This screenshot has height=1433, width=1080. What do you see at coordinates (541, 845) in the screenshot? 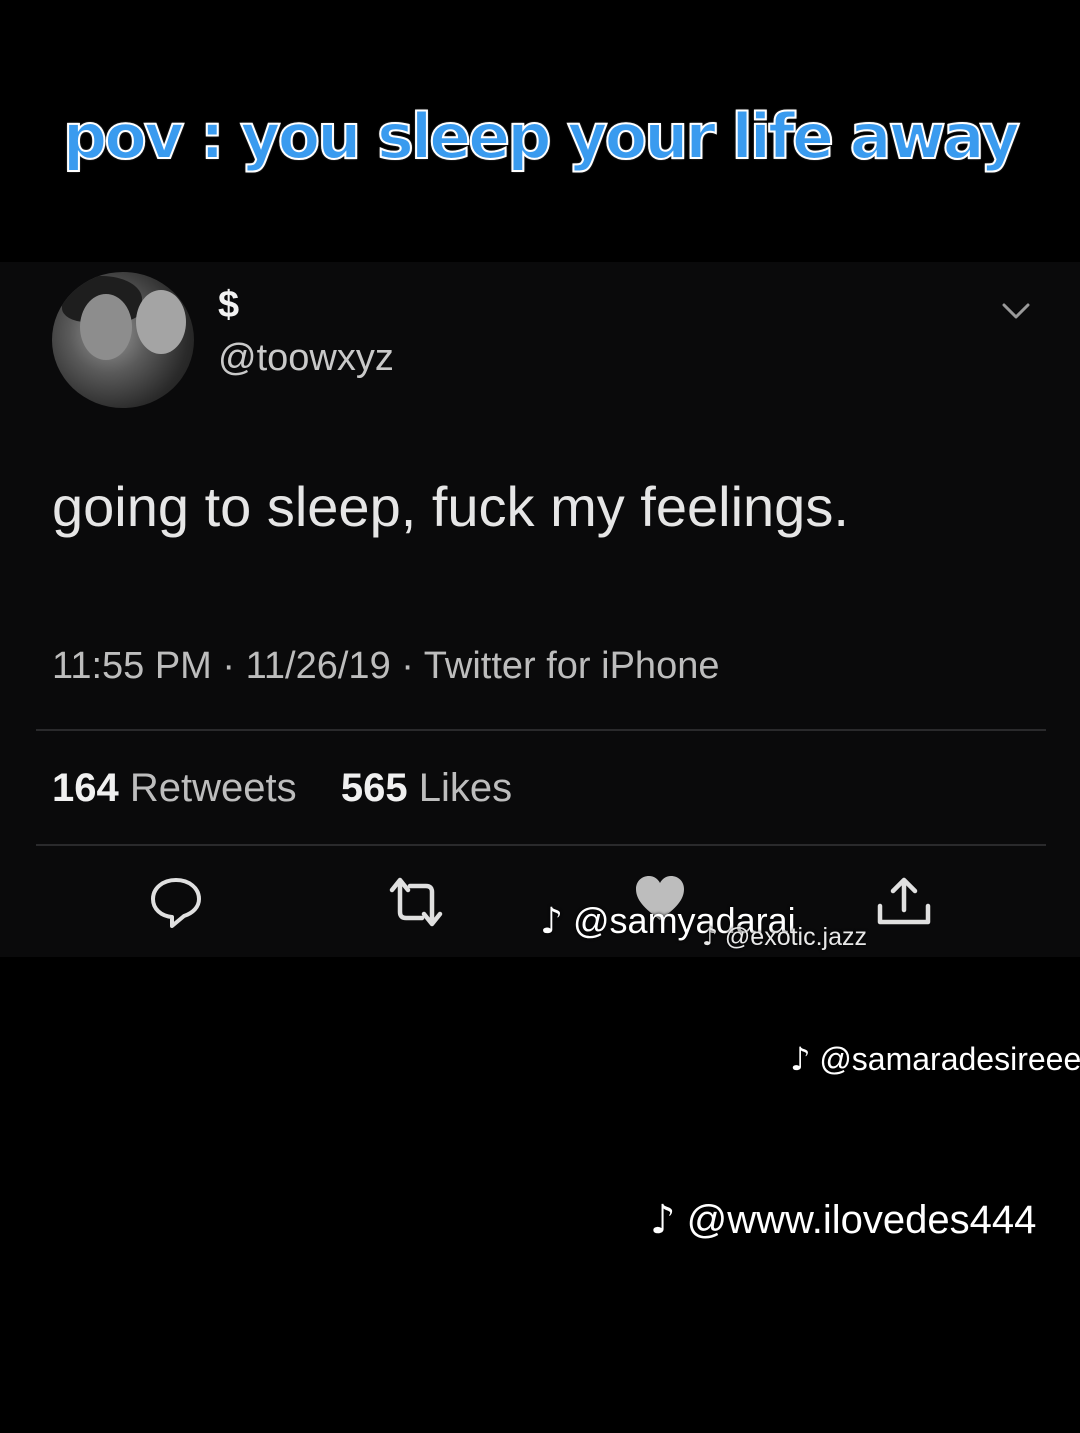
I see `divider-bottom` at bounding box center [541, 845].